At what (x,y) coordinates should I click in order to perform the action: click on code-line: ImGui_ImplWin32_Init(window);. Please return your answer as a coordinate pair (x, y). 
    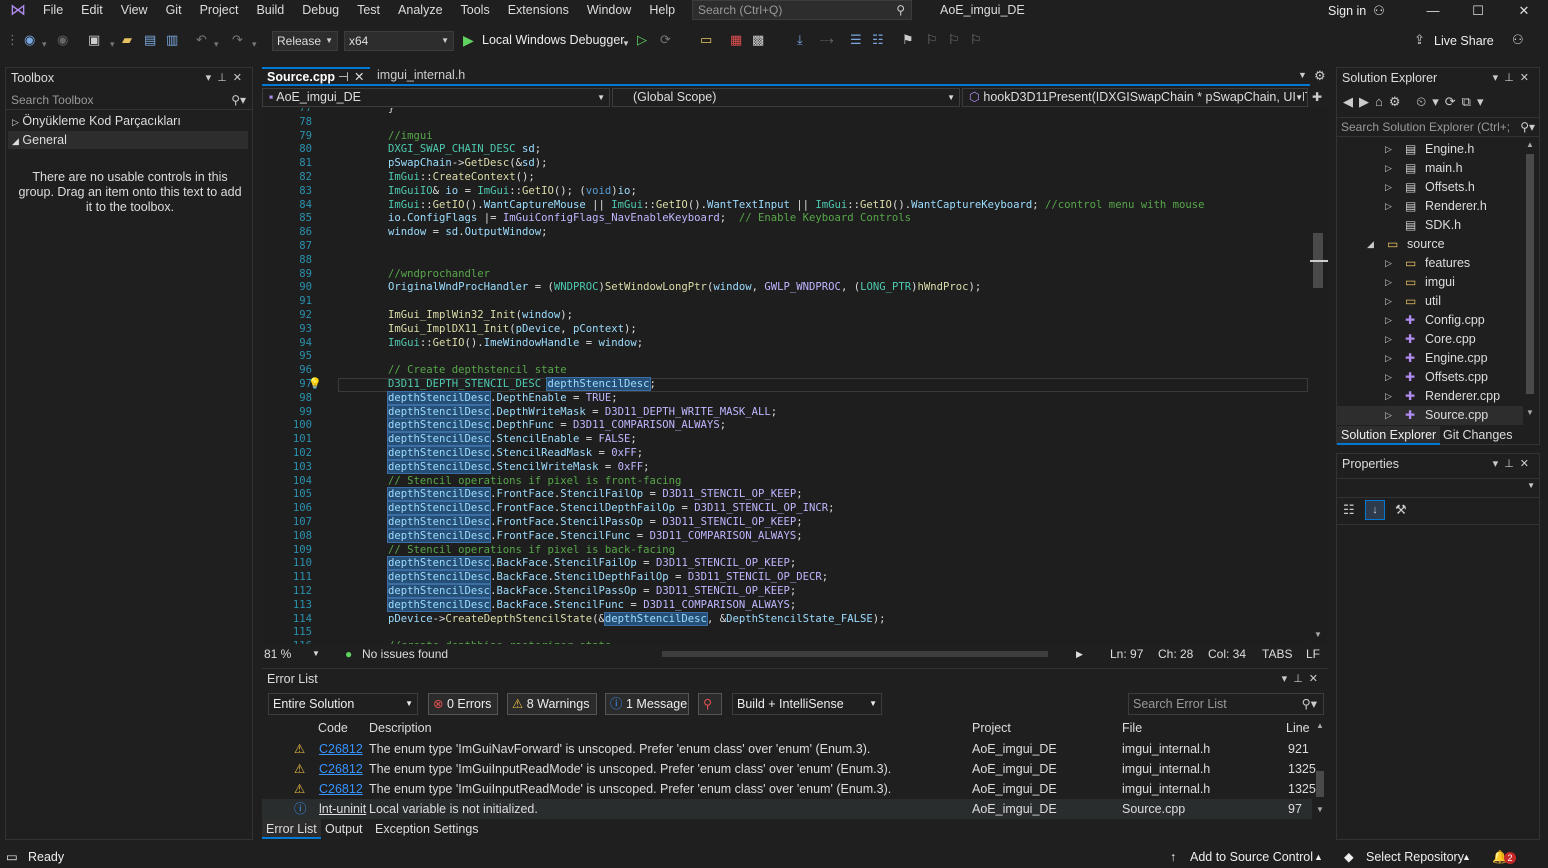
    Looking at the image, I should click on (480, 316).